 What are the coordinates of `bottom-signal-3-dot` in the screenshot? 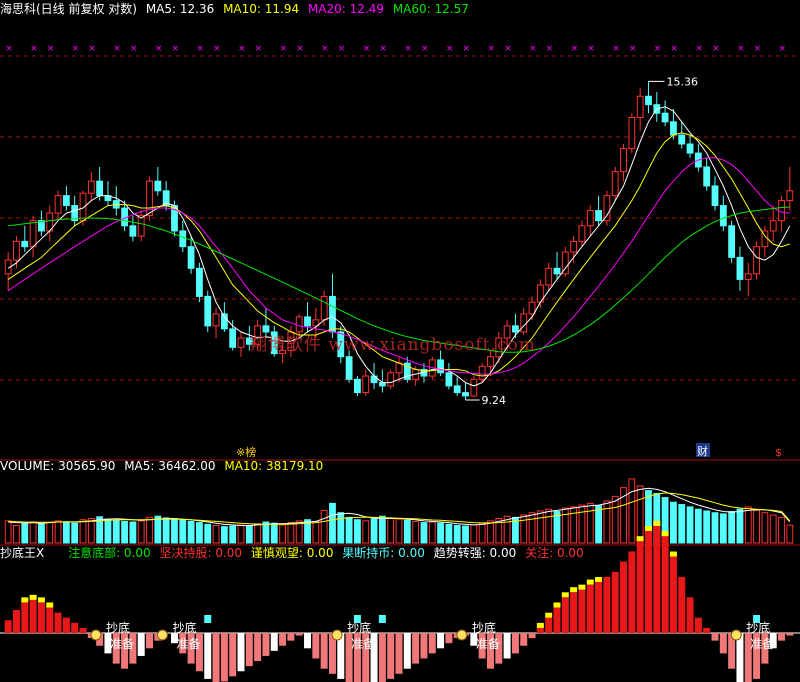 It's located at (337, 635).